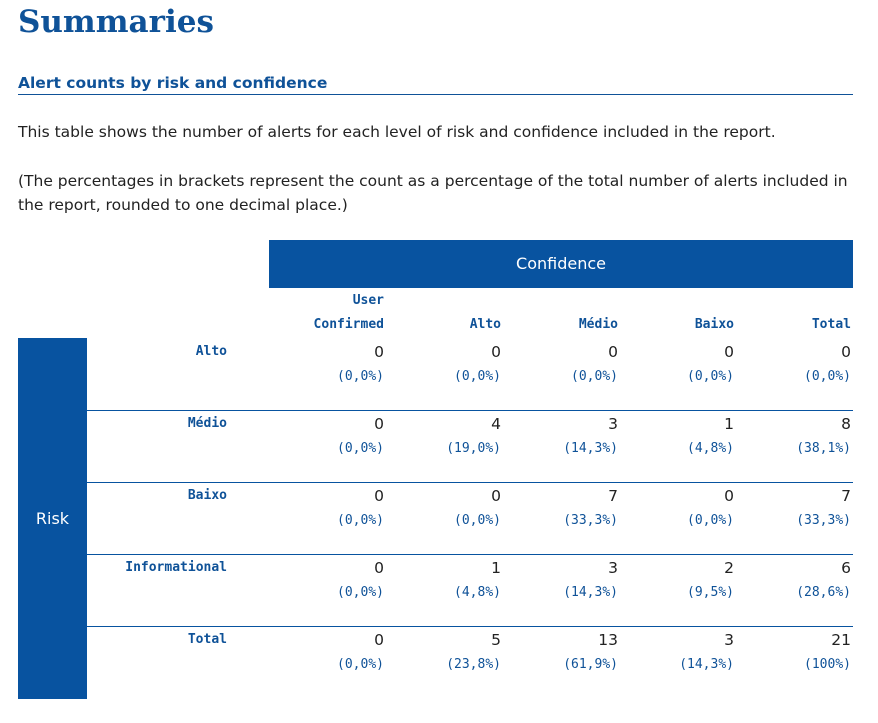  Describe the element at coordinates (496, 424) in the screenshot. I see `count-cell: 4` at that location.